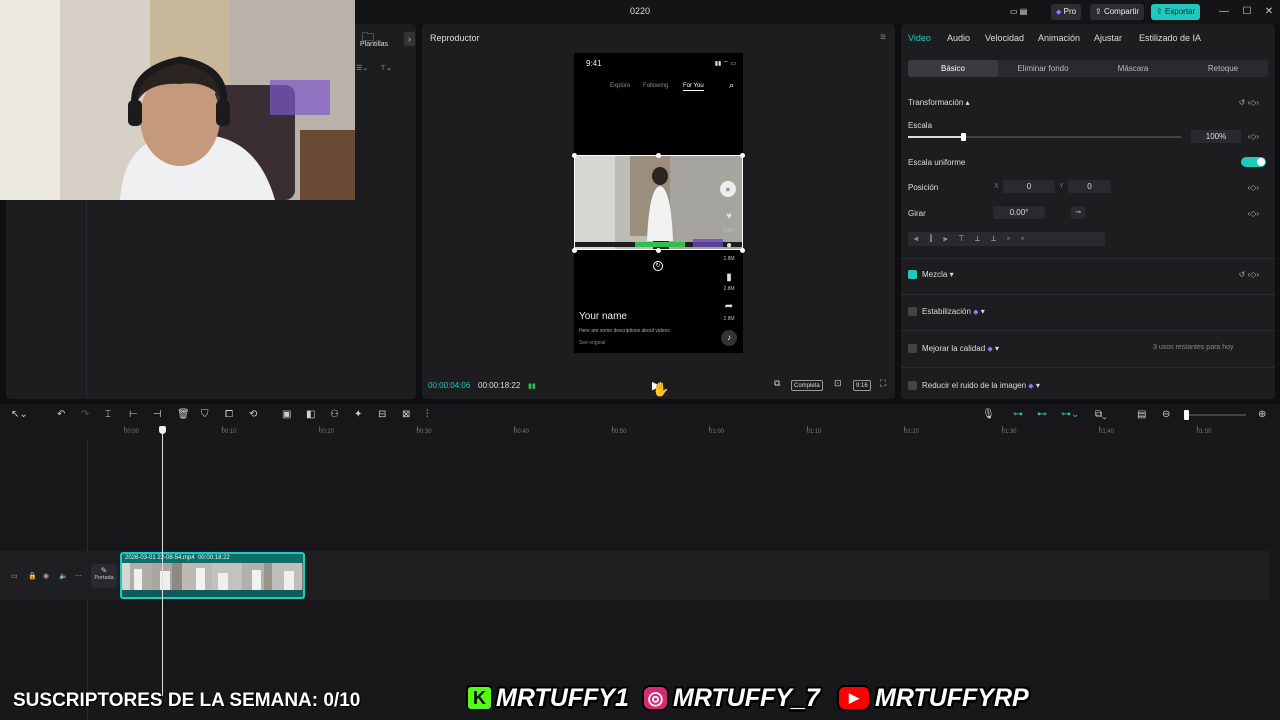  I want to click on tab-video: Video, so click(919, 38).